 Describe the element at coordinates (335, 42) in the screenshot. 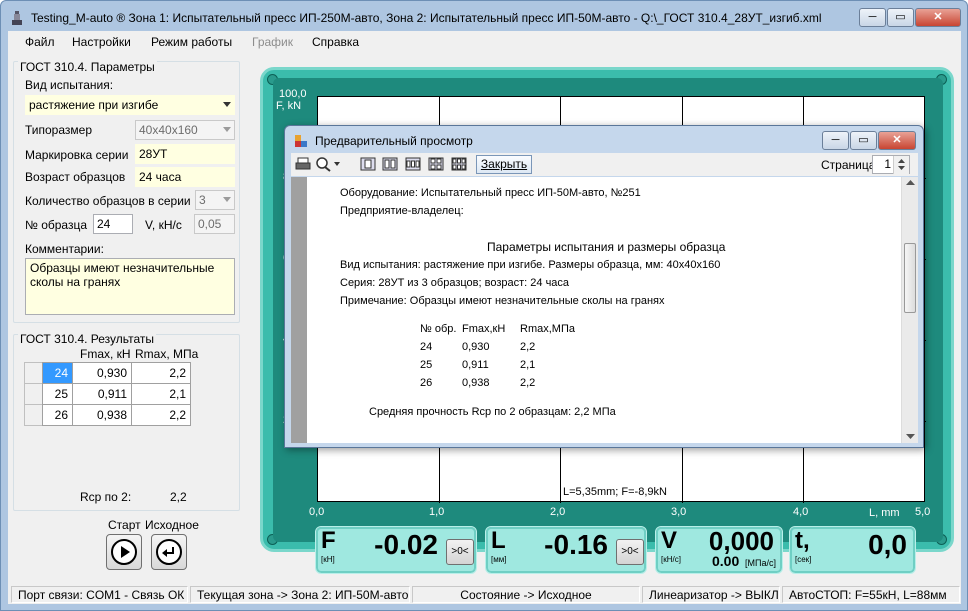

I see `menu-help: Справка` at that location.